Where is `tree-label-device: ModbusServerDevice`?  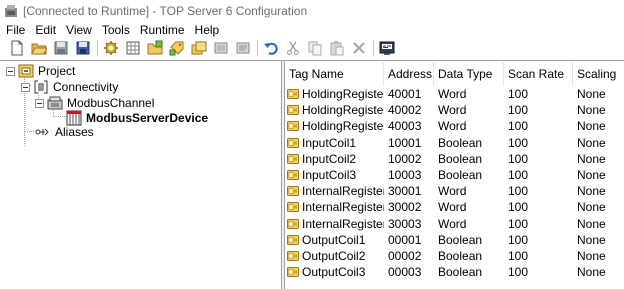 tree-label-device: ModbusServerDevice is located at coordinates (147, 118).